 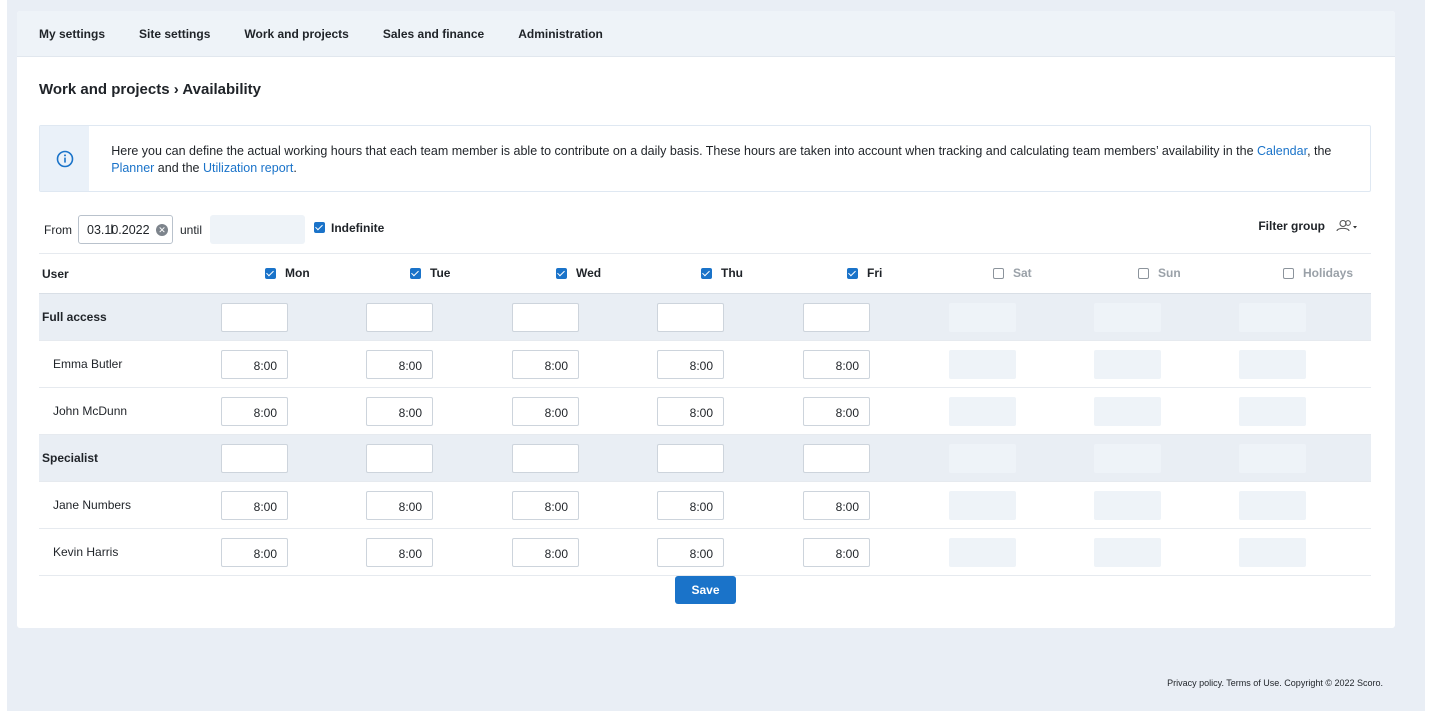 What do you see at coordinates (248, 168) in the screenshot?
I see `utilization-report-link: Utilization report` at bounding box center [248, 168].